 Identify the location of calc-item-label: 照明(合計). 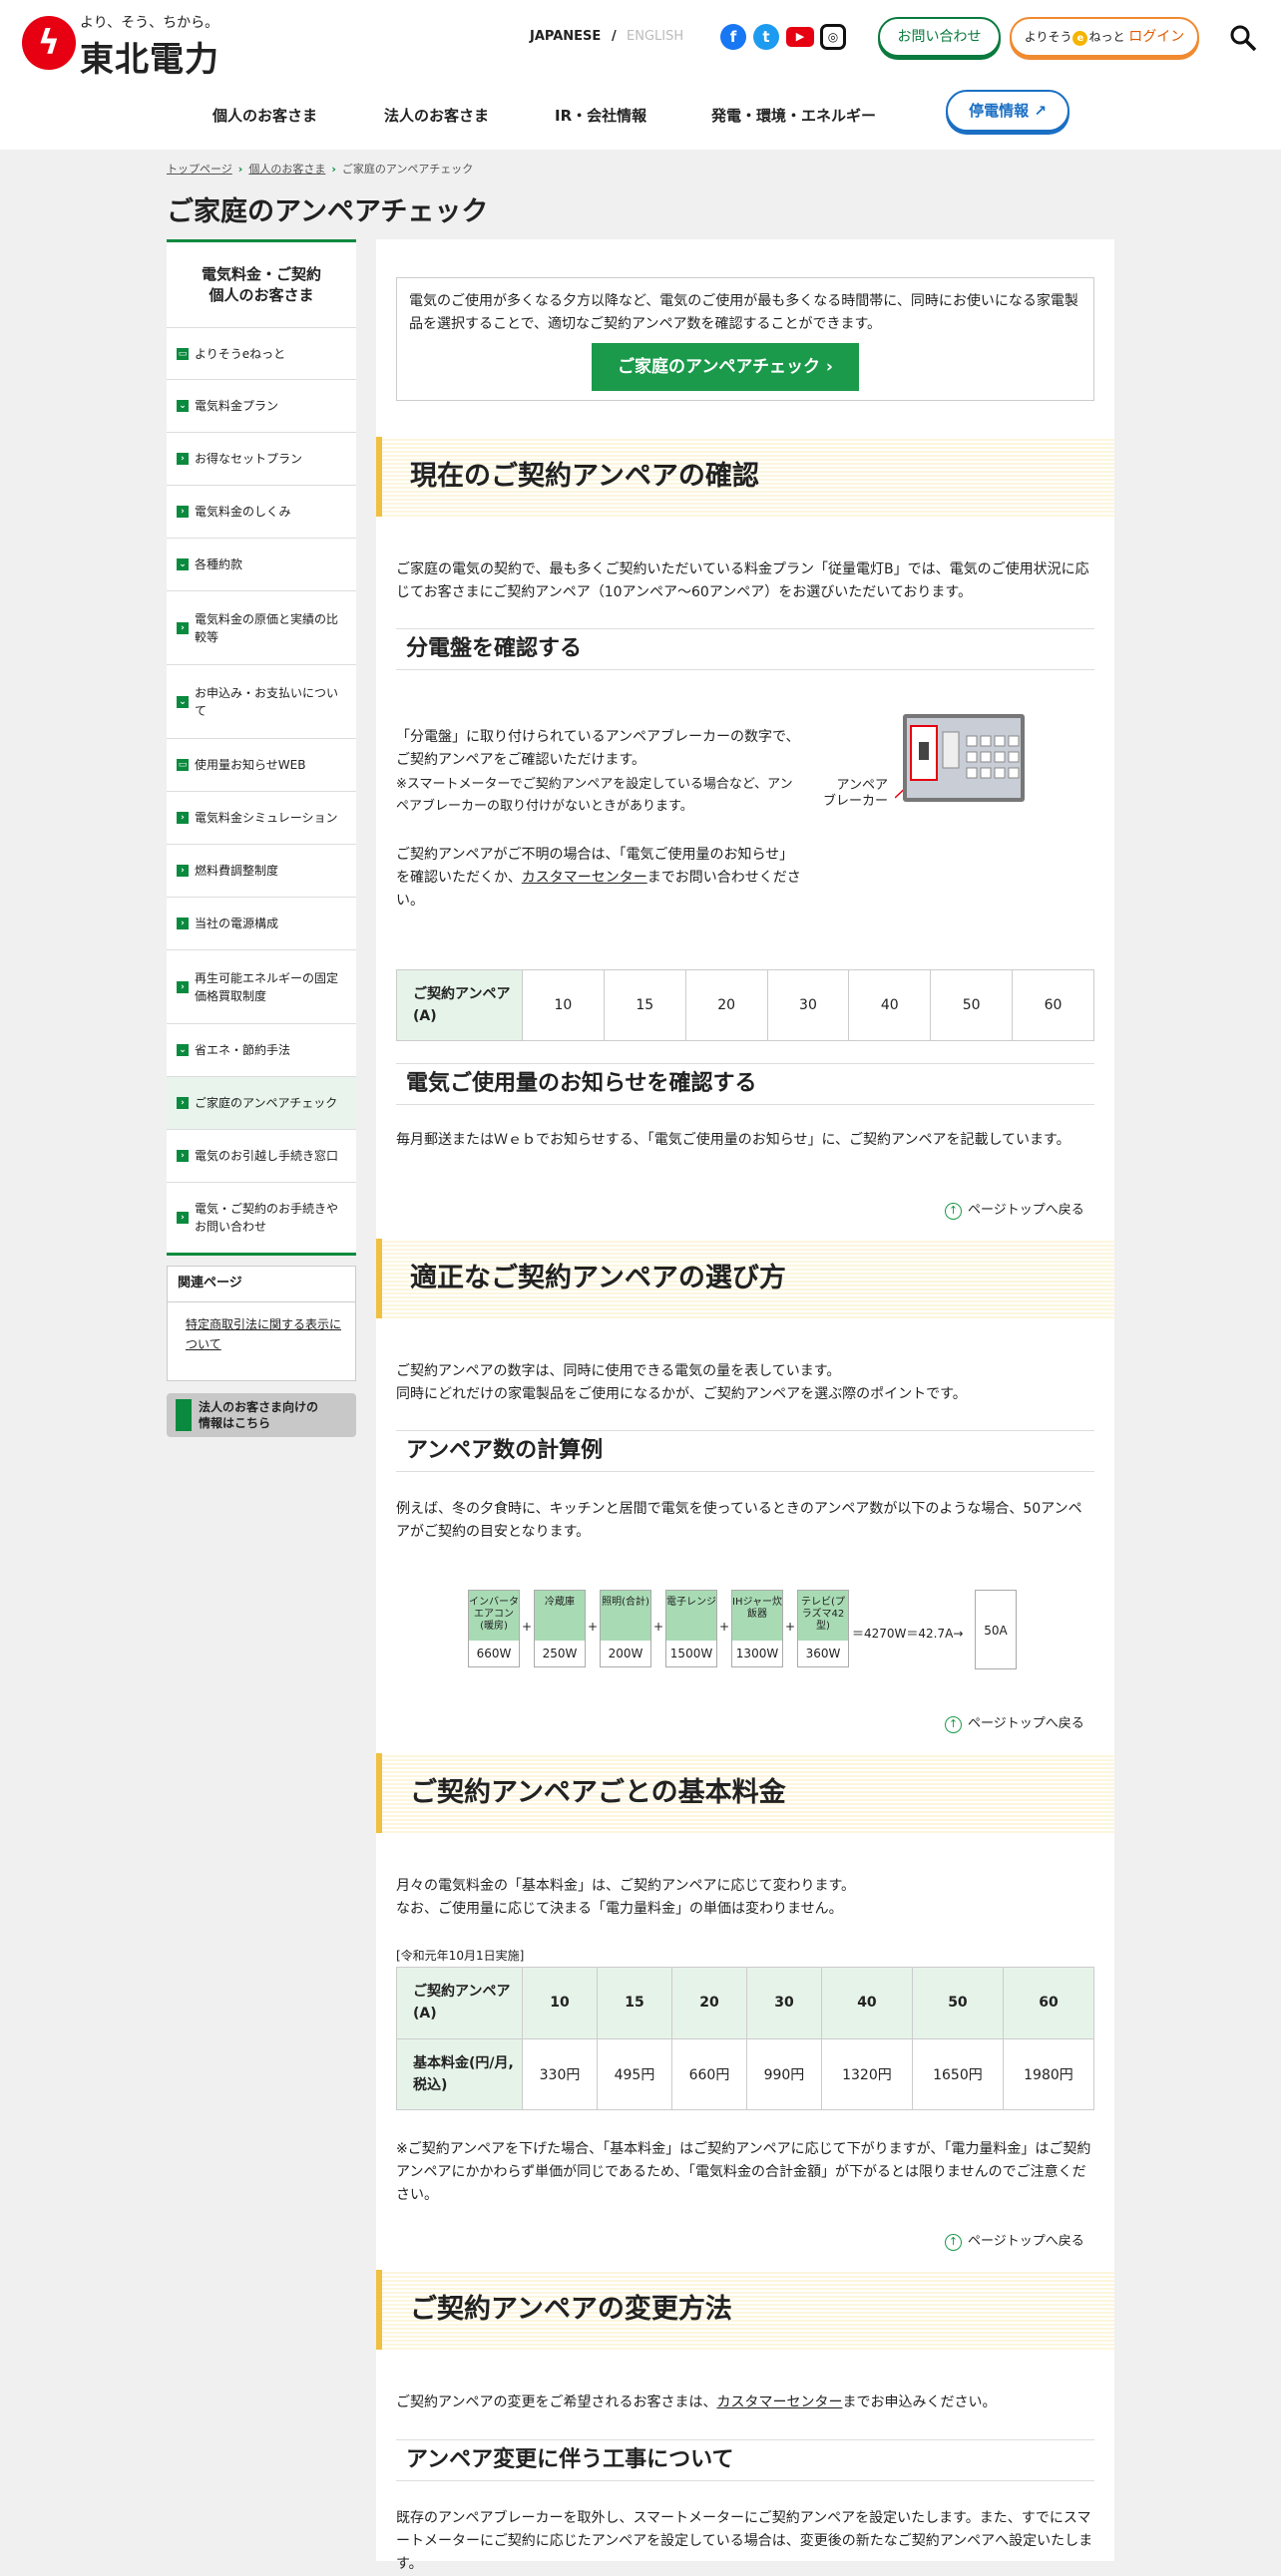
(625, 1616).